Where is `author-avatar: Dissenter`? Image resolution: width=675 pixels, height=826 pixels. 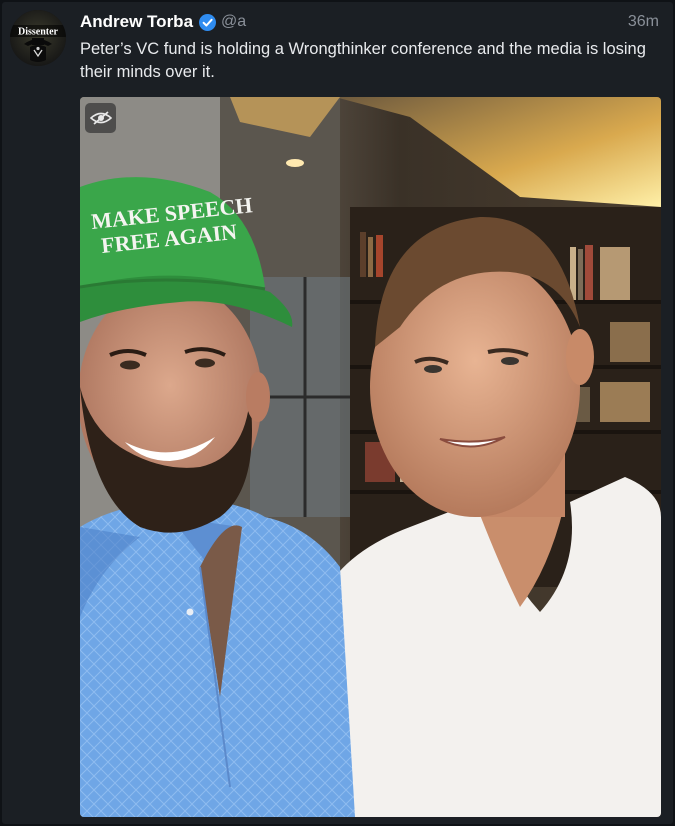
author-avatar: Dissenter is located at coordinates (38, 38).